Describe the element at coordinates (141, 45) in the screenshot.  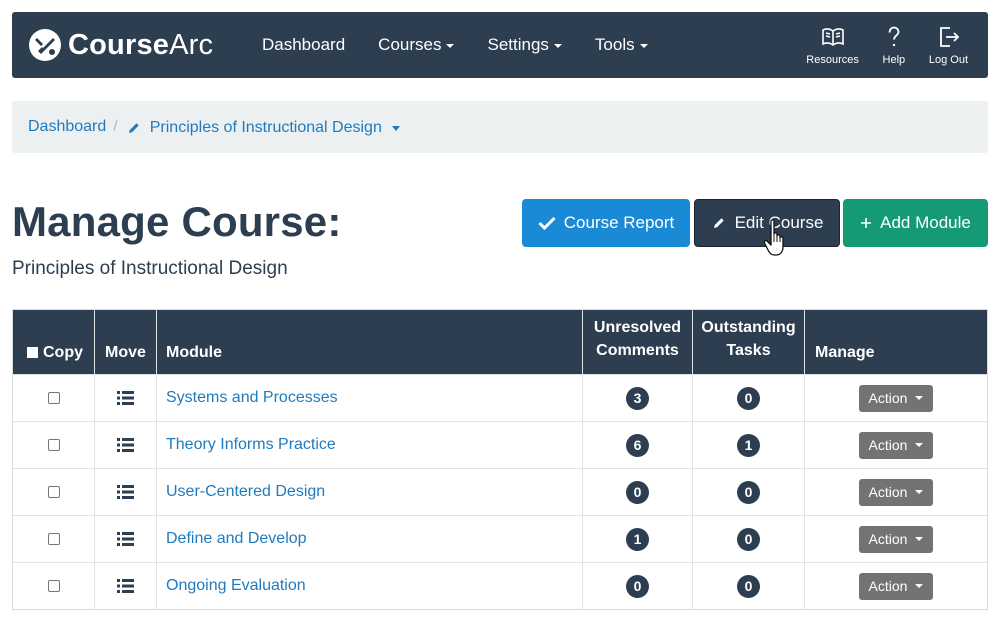
I see `brand-name: CourseArc` at that location.